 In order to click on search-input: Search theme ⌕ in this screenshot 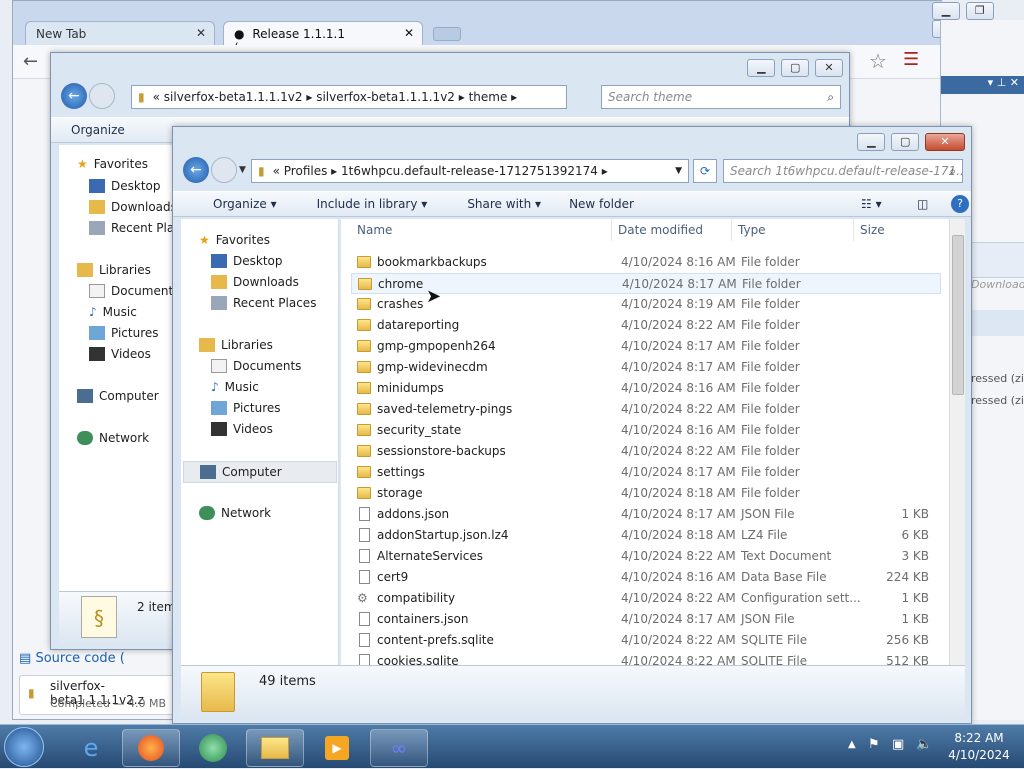, I will do `click(721, 97)`.